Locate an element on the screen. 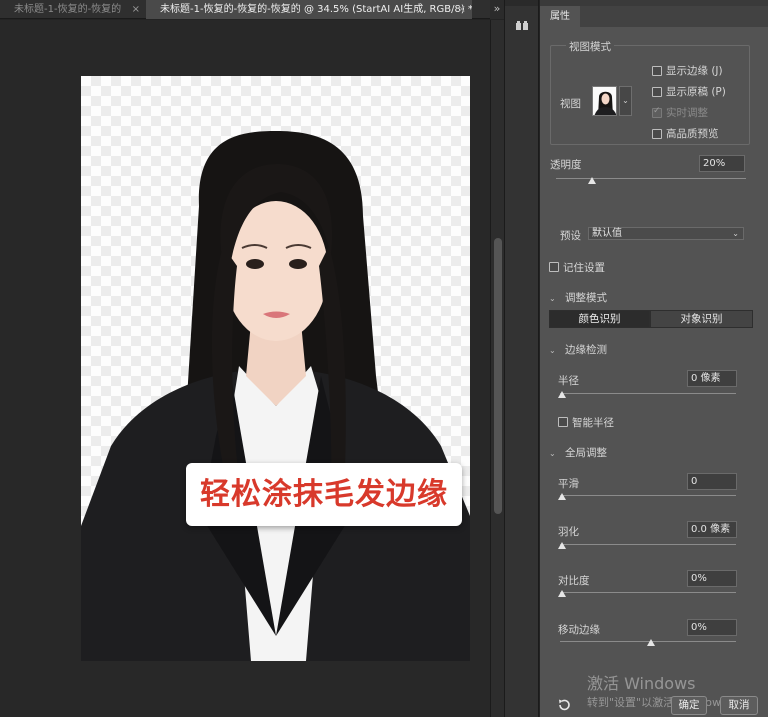  shift-edge-input: 0% is located at coordinates (712, 627).